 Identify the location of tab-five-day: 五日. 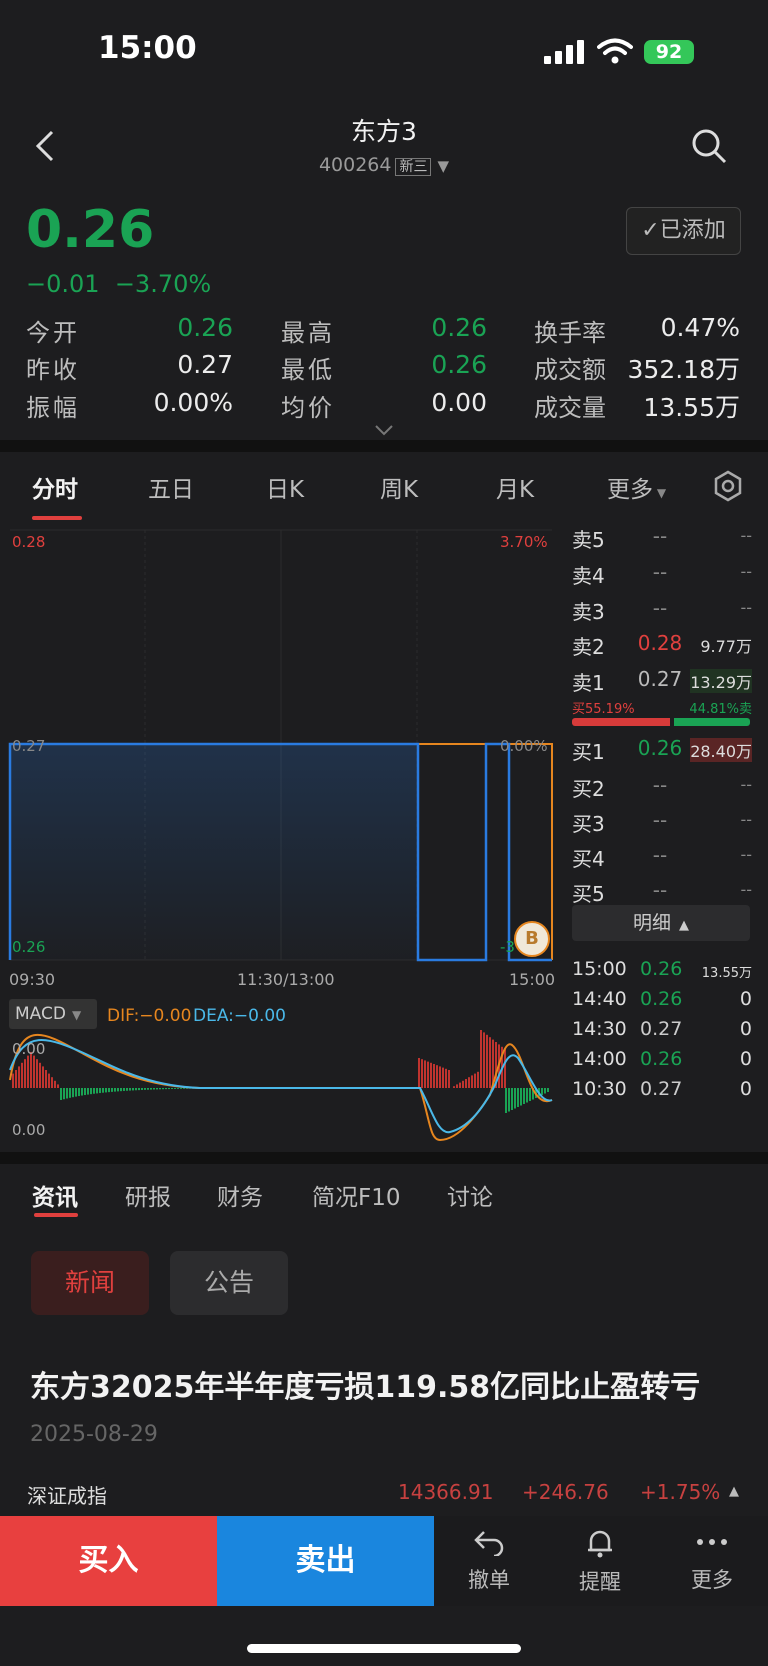
(171, 487).